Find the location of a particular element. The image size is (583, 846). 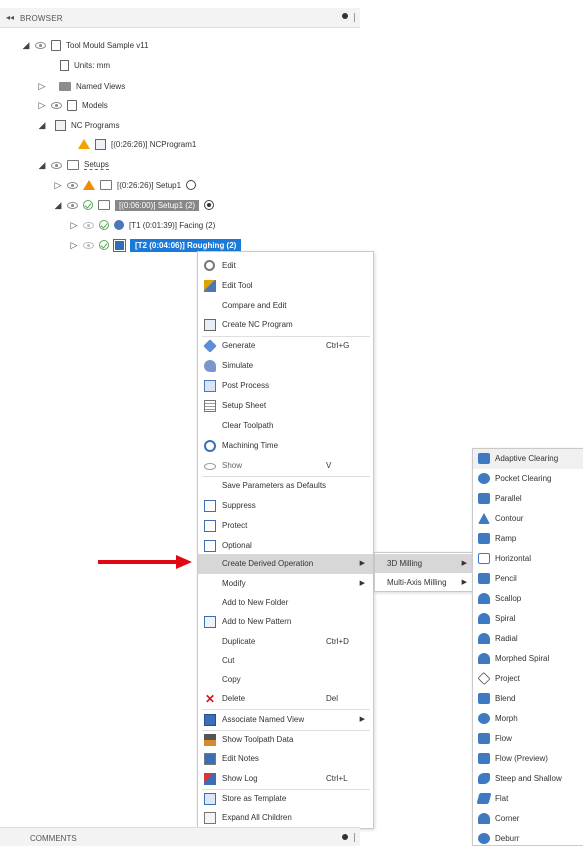

menu-item-add-to-new-folder: Add to New Folder is located at coordinates (285, 603).